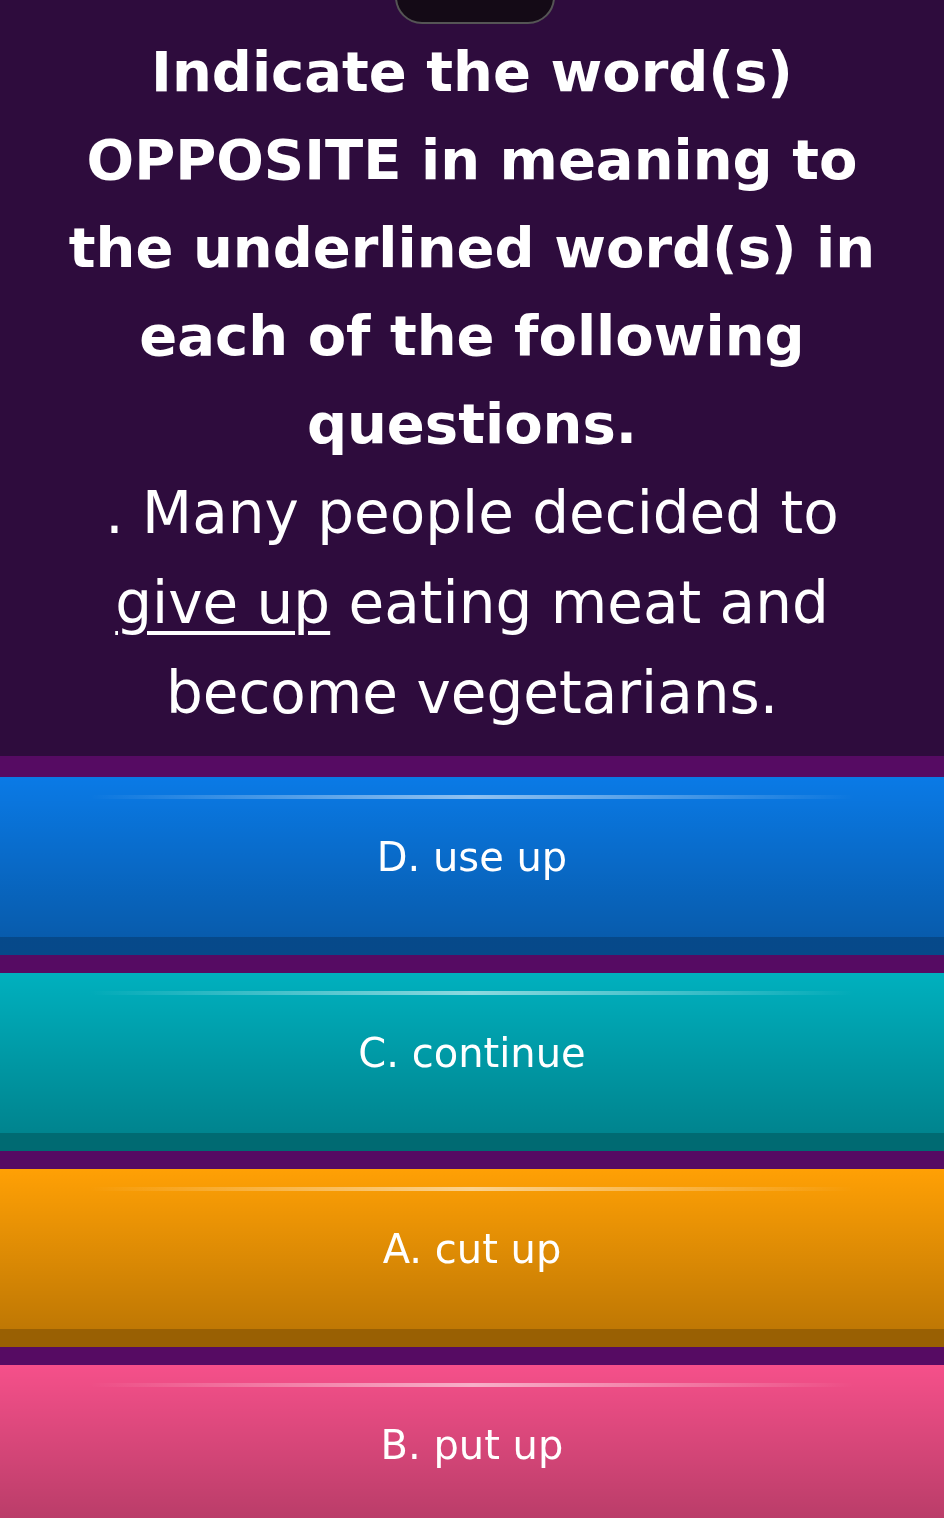  I want to click on question-text: . Many people decided to give up eating meat and become vegetarians., so click(472, 603).